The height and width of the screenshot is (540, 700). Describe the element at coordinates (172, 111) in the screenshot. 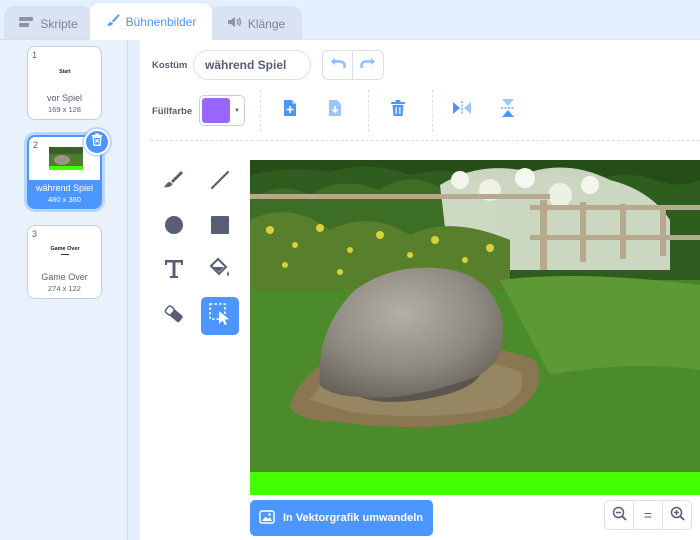

I see `fill-label: Füllfarbe` at that location.